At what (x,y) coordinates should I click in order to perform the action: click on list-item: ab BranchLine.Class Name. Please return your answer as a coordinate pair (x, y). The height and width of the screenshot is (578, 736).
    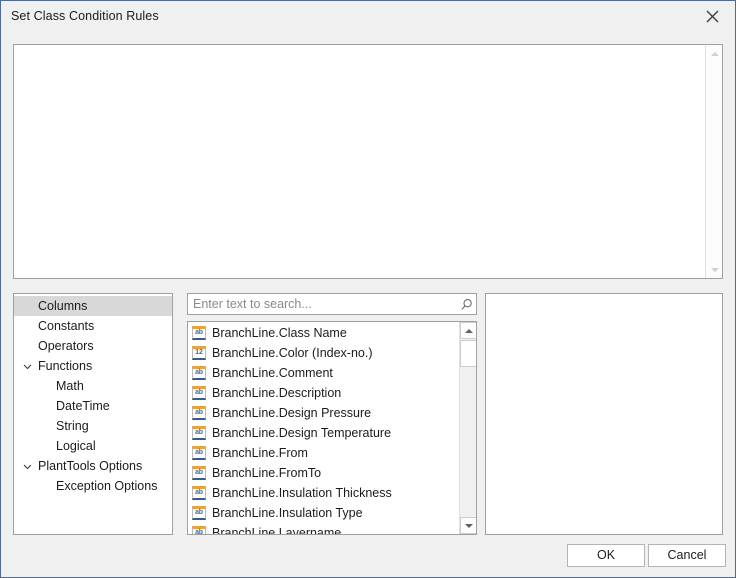
    Looking at the image, I should click on (323, 333).